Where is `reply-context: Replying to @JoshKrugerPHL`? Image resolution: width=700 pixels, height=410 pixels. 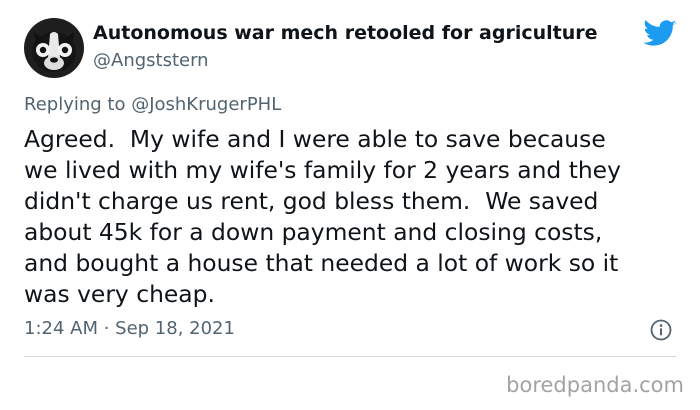 reply-context: Replying to @JoshKrugerPHL is located at coordinates (152, 104).